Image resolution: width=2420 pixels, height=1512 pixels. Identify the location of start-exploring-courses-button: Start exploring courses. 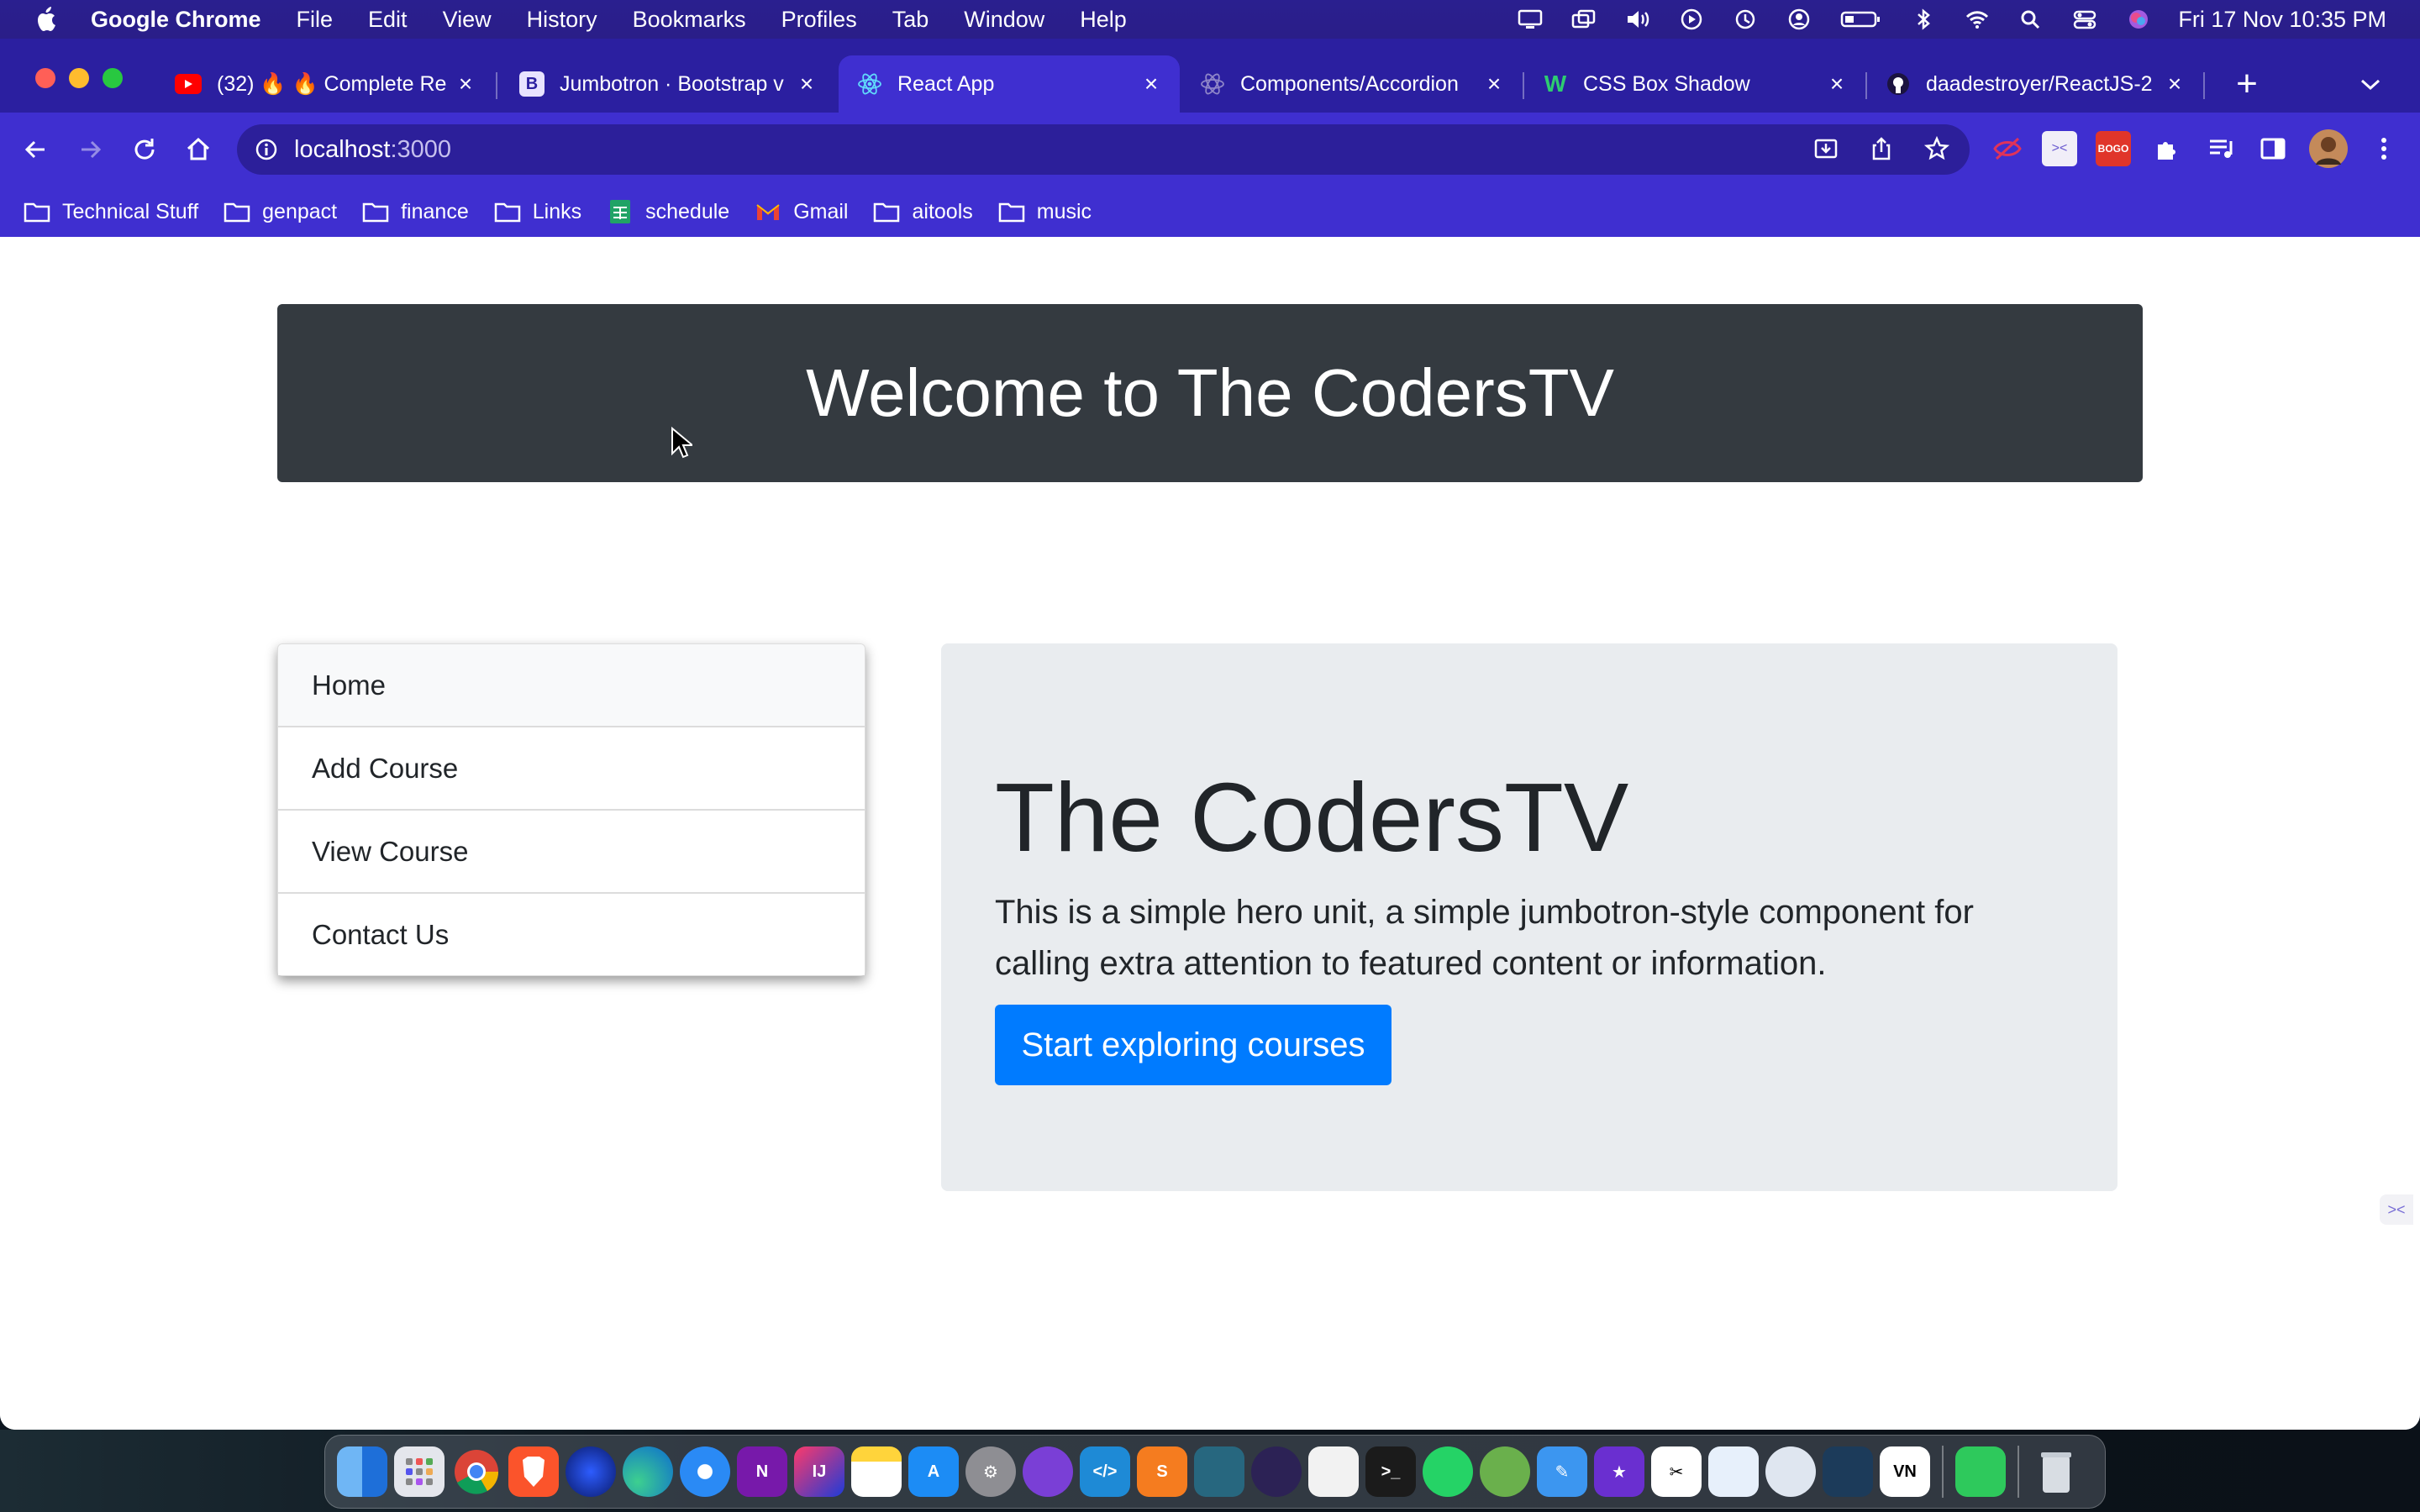
(1194, 1045).